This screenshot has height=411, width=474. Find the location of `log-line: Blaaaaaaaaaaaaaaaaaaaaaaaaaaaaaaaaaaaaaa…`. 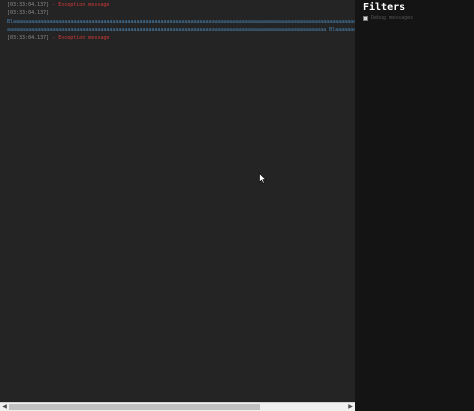

log-line: Blaaaaaaaaaaaaaaaaaaaaaaaaaaaaaaaaaaaaaa… is located at coordinates (181, 22).